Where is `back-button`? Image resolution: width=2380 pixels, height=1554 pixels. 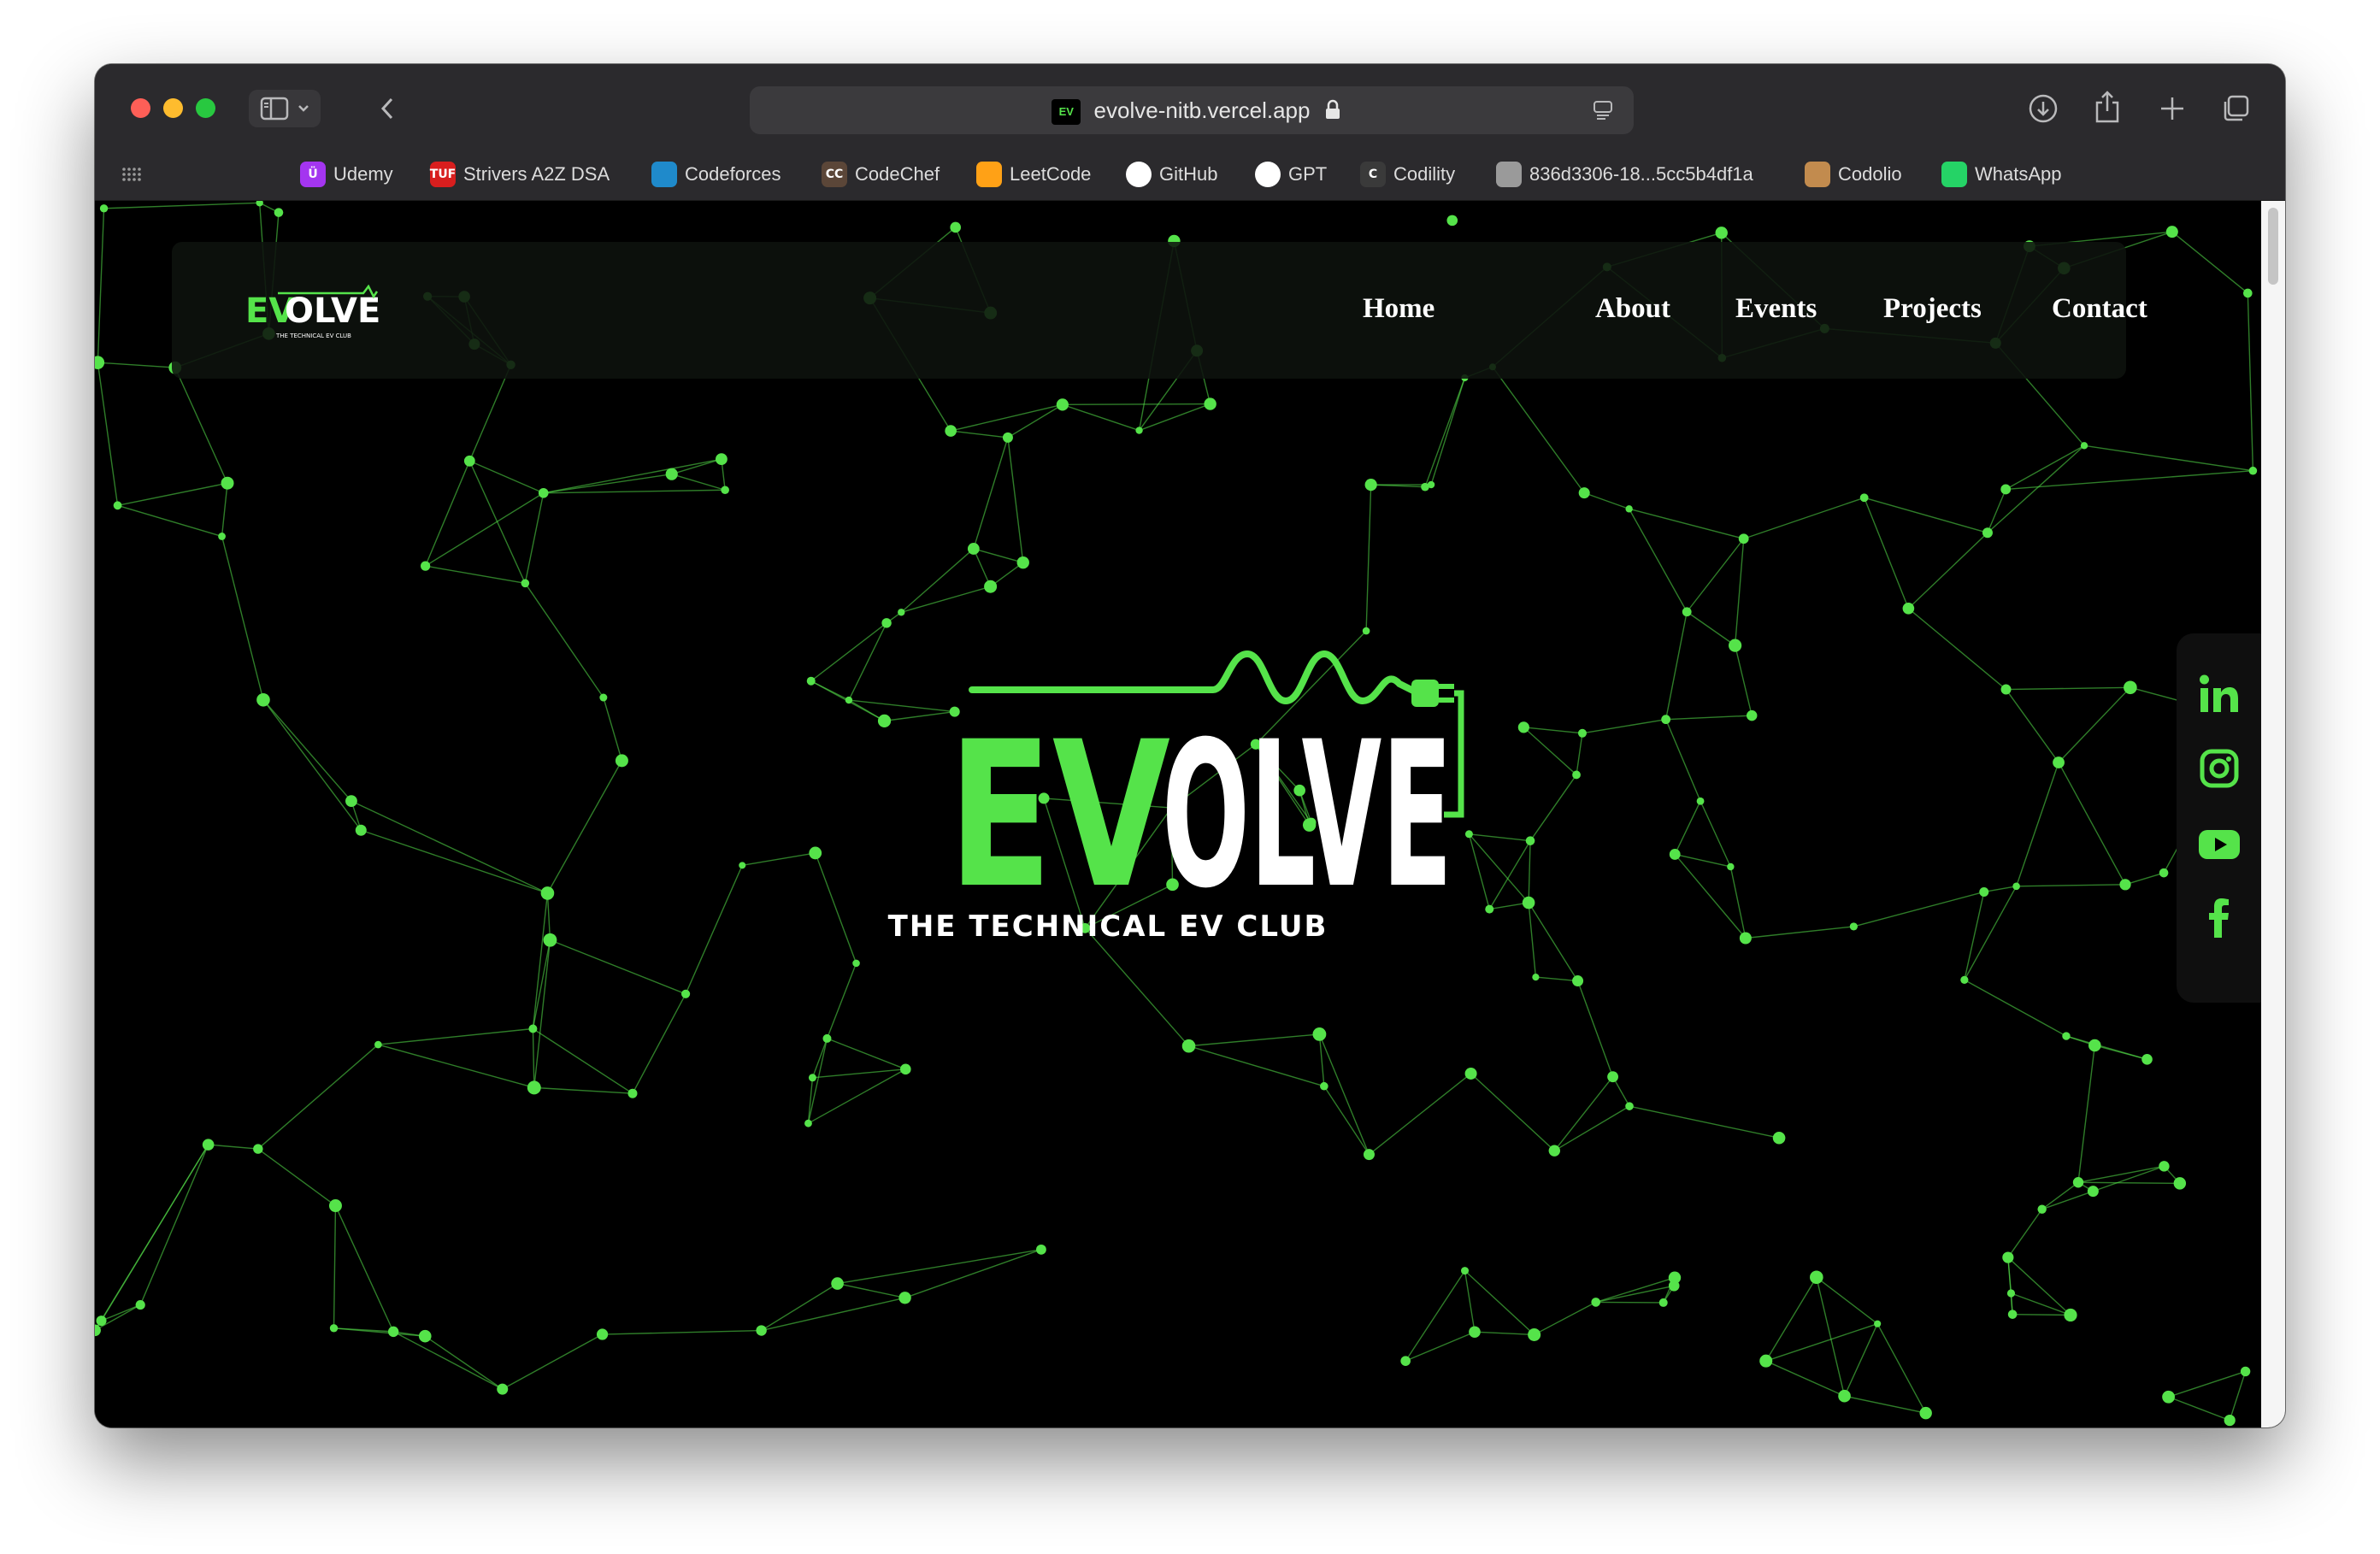 back-button is located at coordinates (387, 109).